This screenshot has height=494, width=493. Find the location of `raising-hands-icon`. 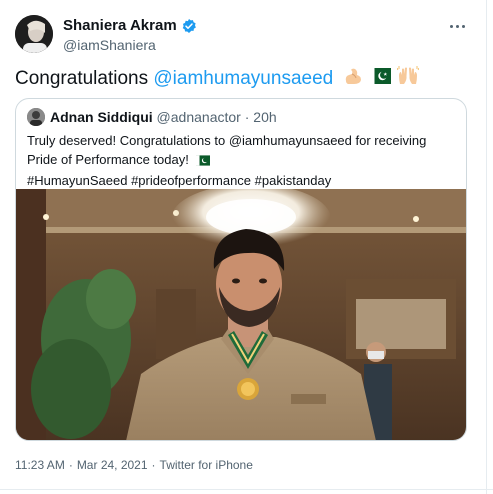

raising-hands-icon is located at coordinates (408, 79).